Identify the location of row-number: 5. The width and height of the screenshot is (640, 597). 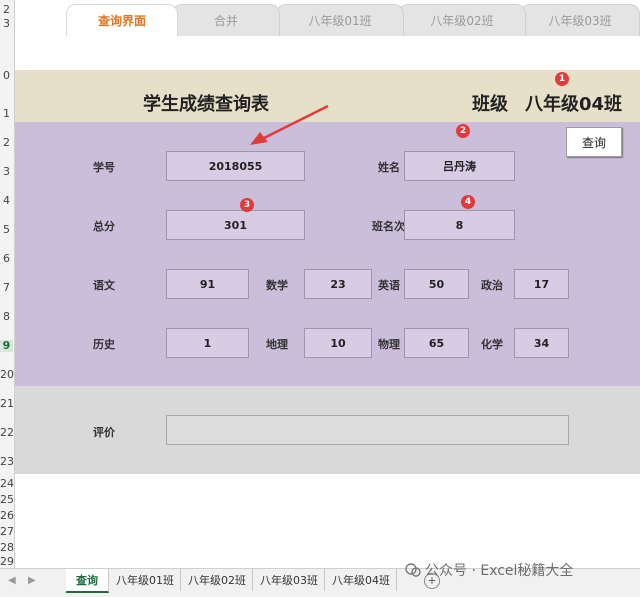
(6, 230).